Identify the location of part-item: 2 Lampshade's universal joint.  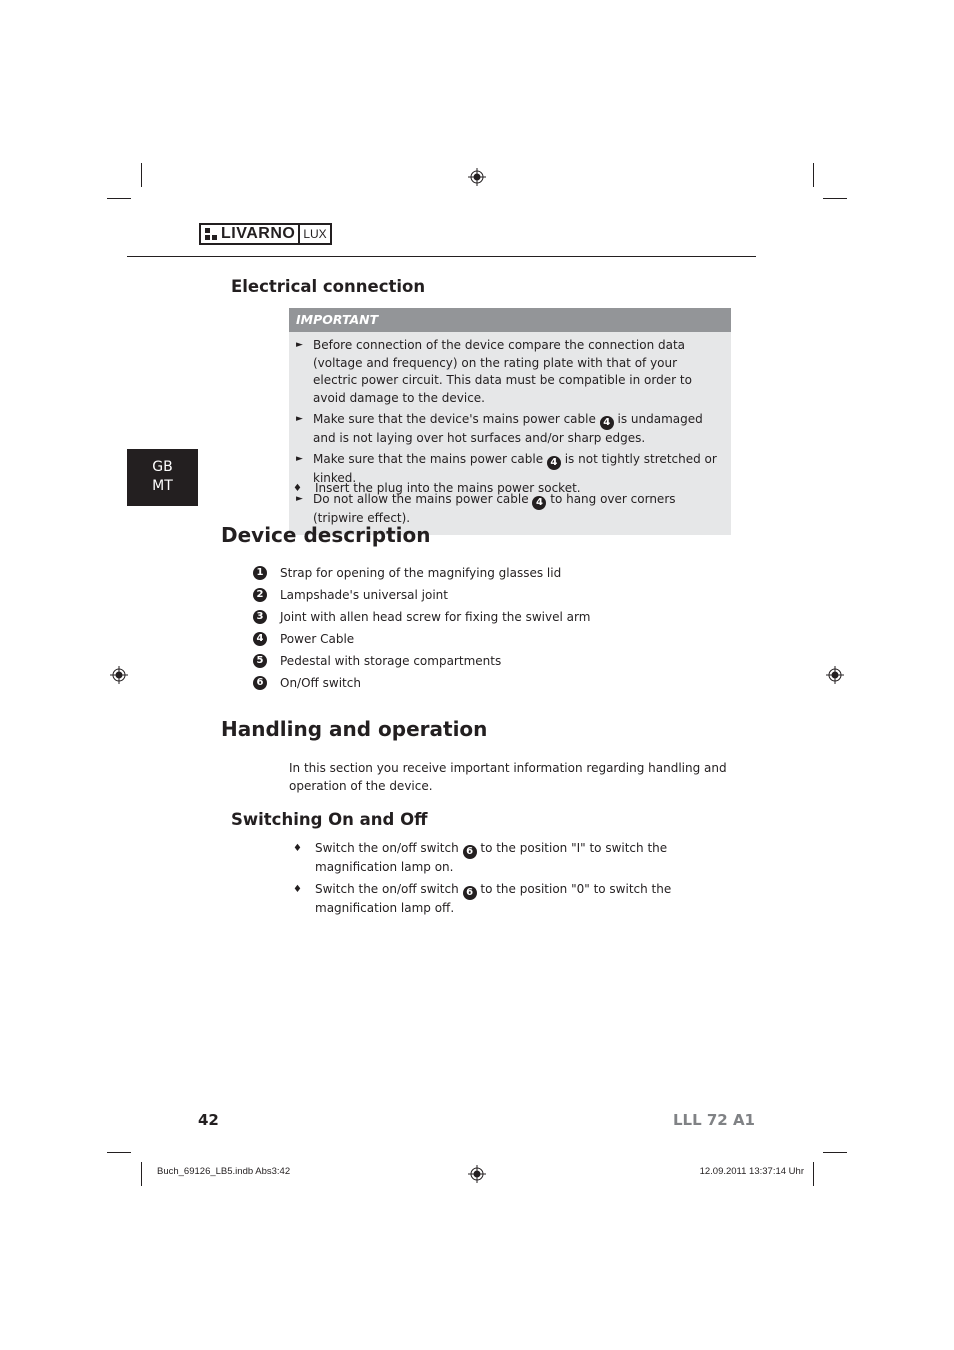
(421, 598).